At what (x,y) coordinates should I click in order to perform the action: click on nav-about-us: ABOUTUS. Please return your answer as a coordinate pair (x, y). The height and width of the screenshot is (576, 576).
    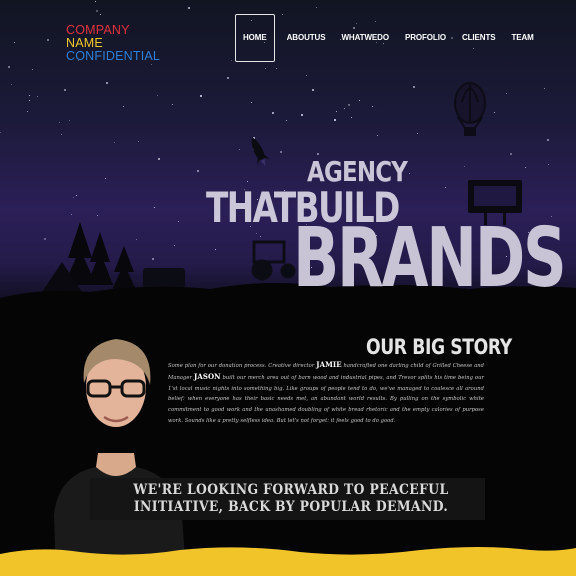
    Looking at the image, I should click on (306, 38).